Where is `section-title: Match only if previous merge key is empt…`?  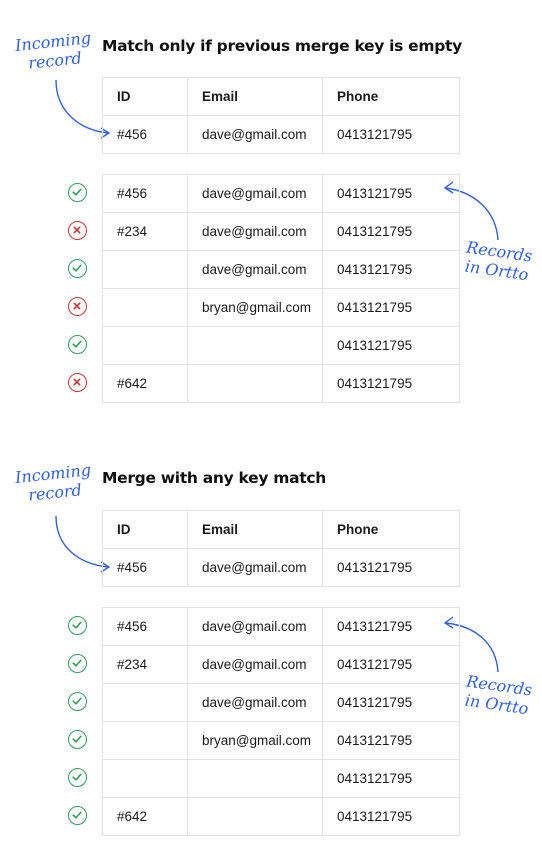 section-title: Match only if previous merge key is empt… is located at coordinates (282, 46).